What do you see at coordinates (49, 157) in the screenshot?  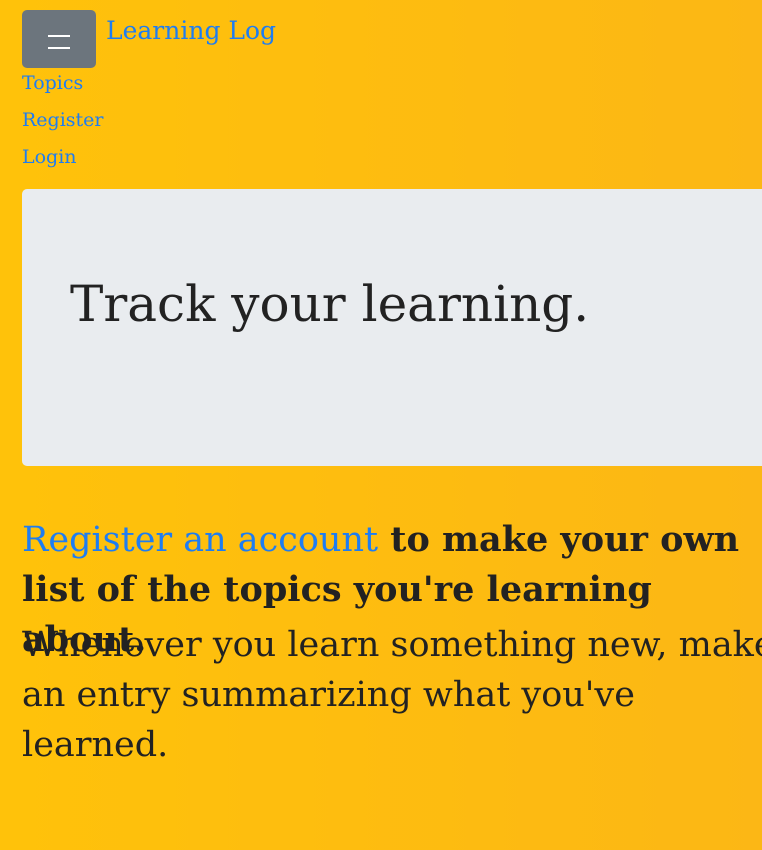 I see `login-link: Login` at bounding box center [49, 157].